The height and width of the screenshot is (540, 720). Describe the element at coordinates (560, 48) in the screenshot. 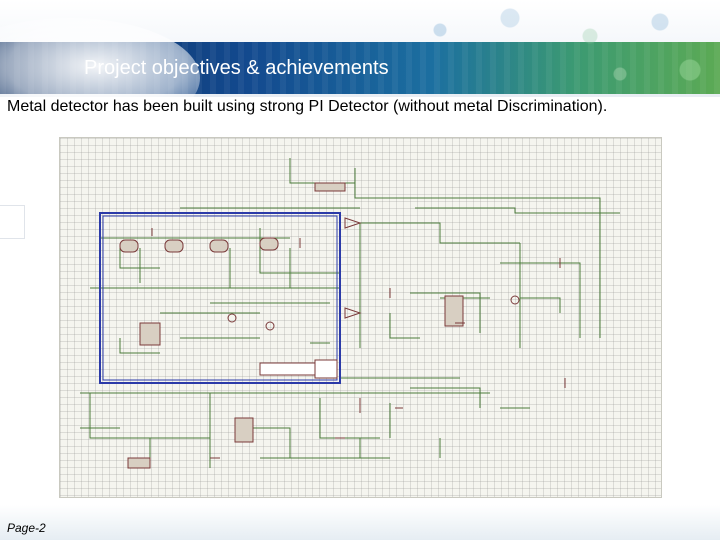

I see `banner-decoration` at that location.